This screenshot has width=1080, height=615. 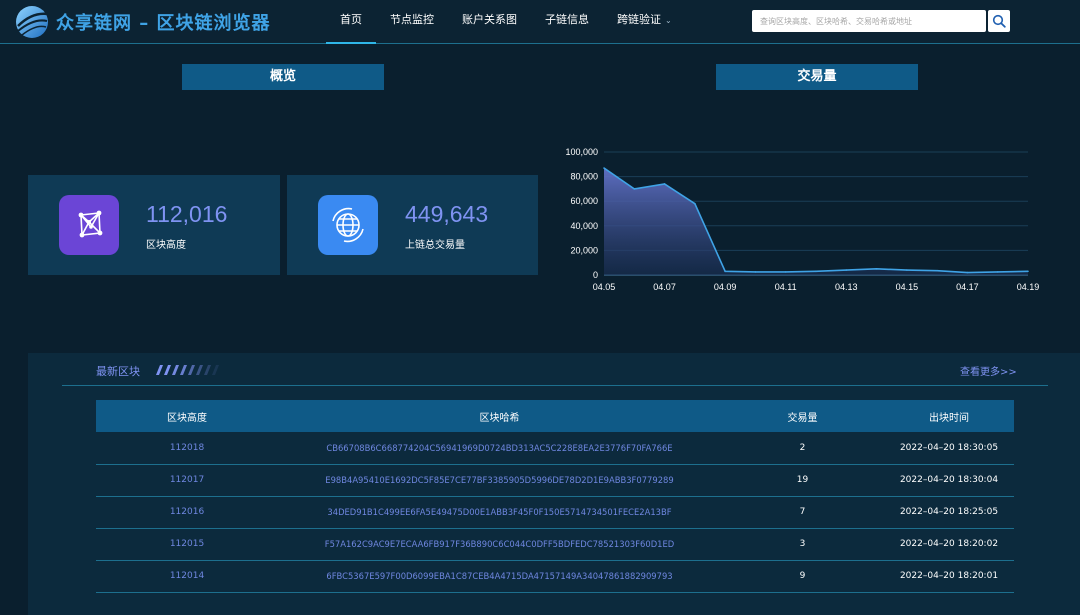 I want to click on block-height-card: 112,016 区块高度, so click(x=154, y=225).